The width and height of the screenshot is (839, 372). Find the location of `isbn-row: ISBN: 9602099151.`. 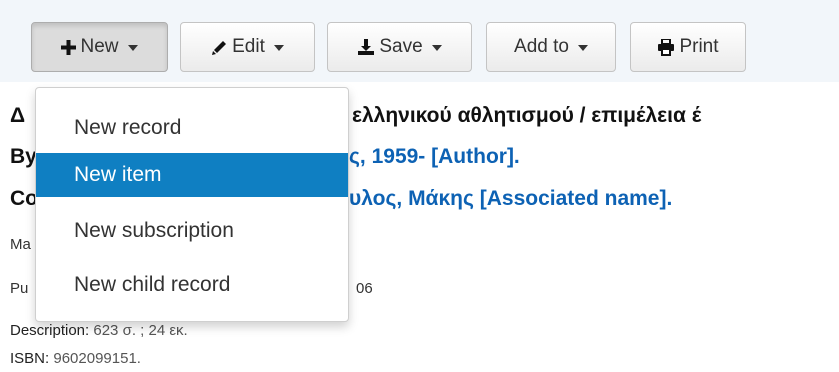

isbn-row: ISBN: 9602099151. is located at coordinates (75, 358).